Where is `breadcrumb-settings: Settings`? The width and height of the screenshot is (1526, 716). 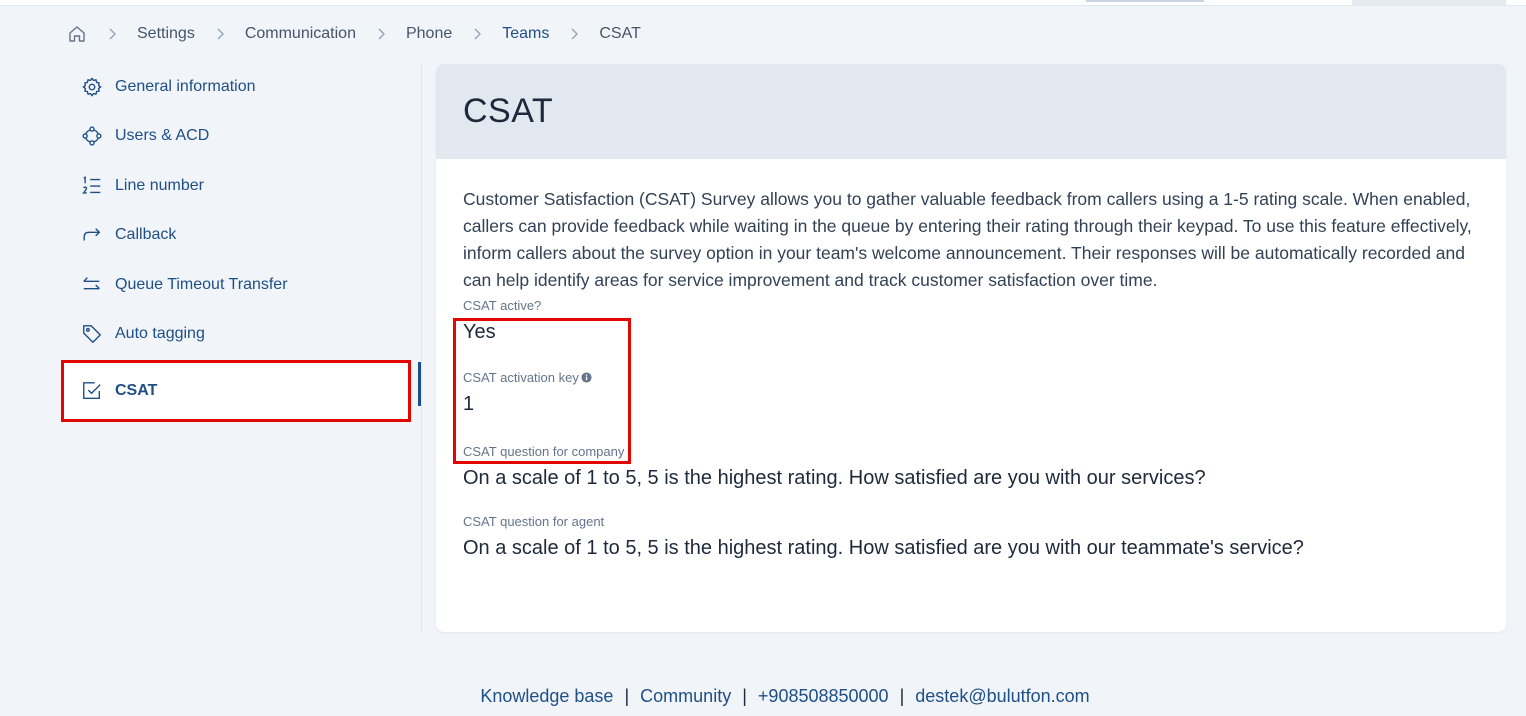
breadcrumb-settings: Settings is located at coordinates (166, 34).